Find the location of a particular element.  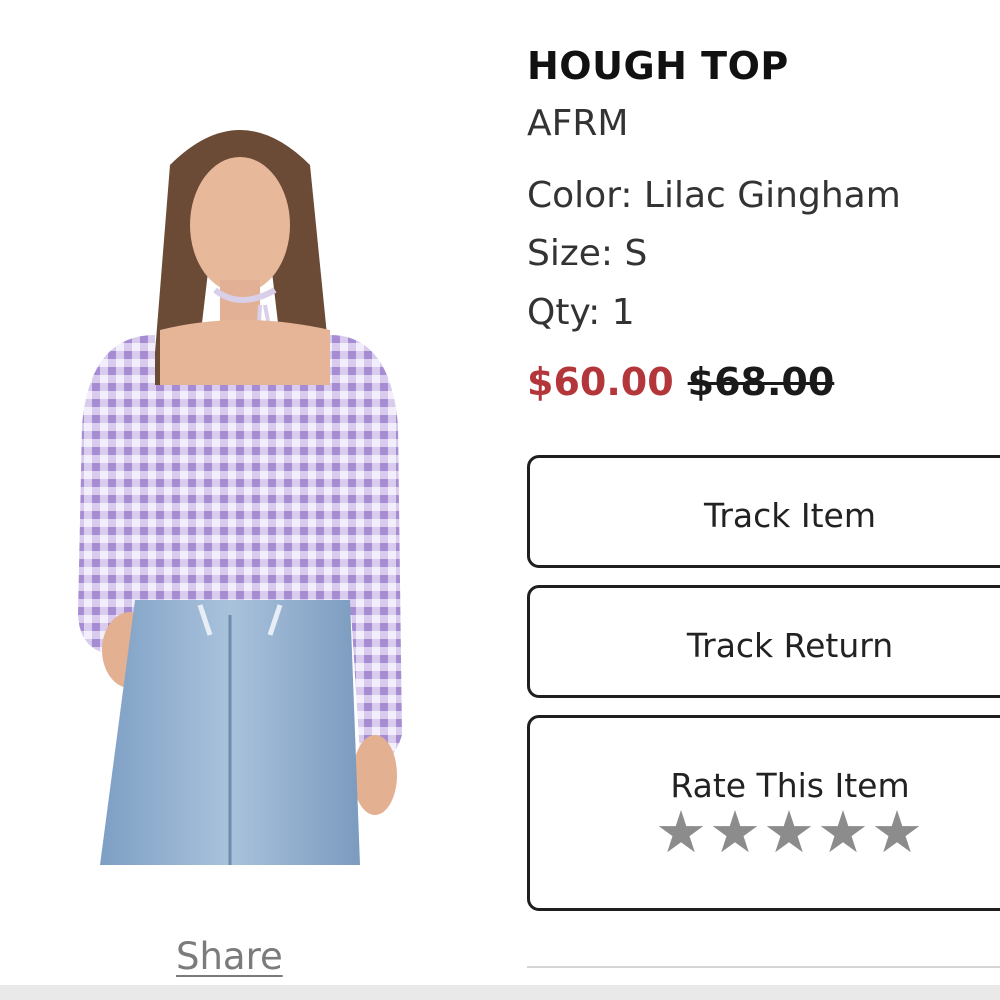

track-item-button: Track Item is located at coordinates (763, 511).